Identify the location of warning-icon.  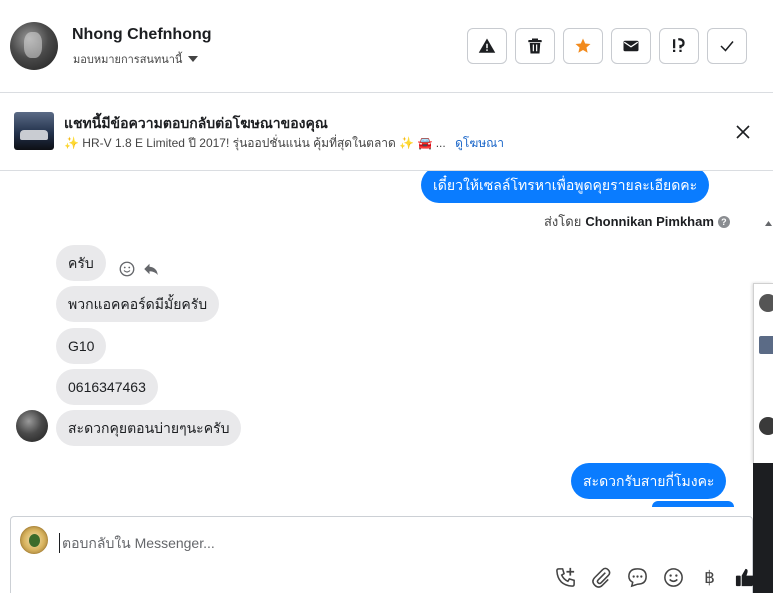
(487, 45).